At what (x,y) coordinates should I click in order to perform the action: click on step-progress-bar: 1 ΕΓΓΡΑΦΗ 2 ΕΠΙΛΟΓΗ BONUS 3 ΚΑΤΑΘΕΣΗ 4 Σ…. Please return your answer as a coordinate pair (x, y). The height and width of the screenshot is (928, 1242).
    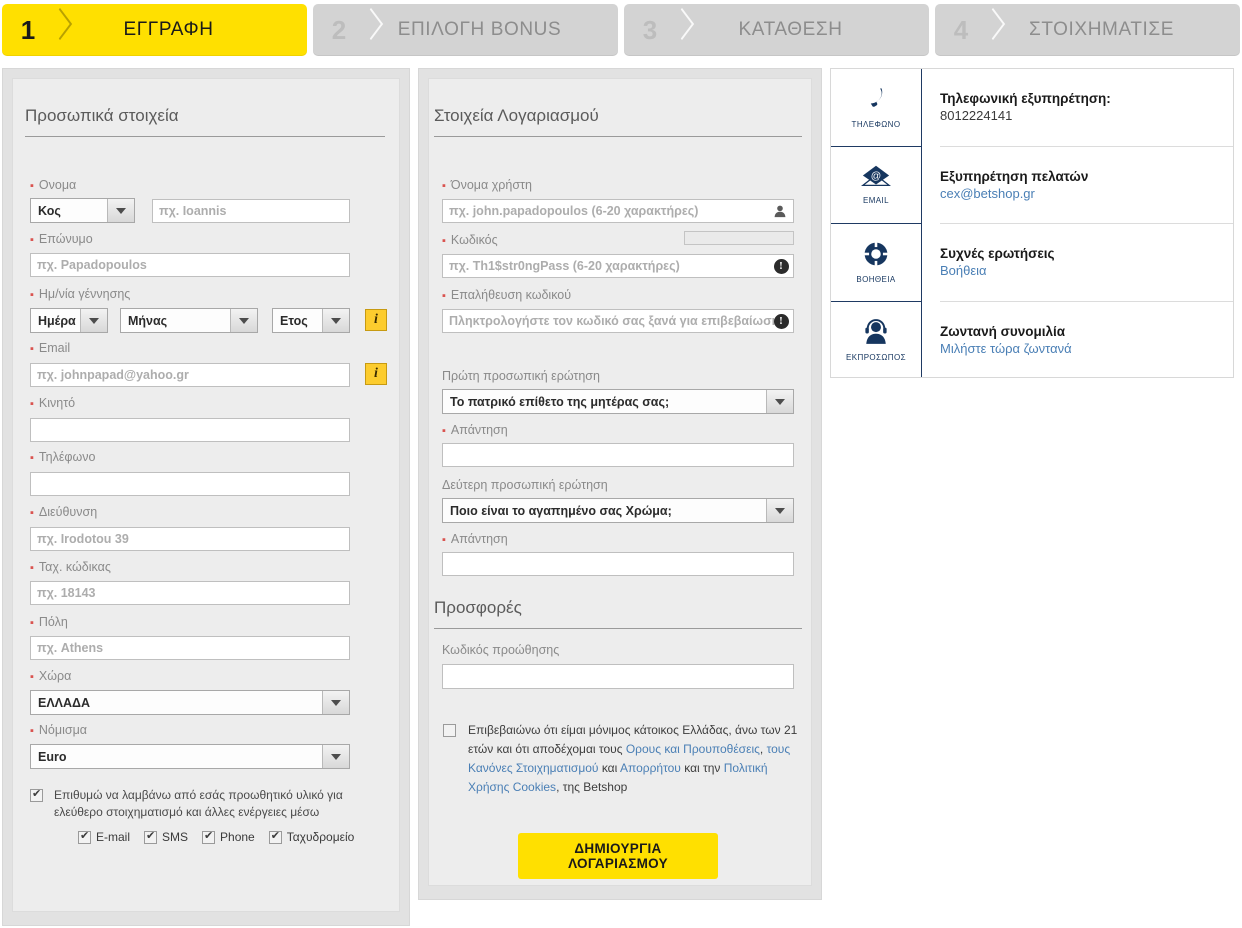
    Looking at the image, I should click on (621, 30).